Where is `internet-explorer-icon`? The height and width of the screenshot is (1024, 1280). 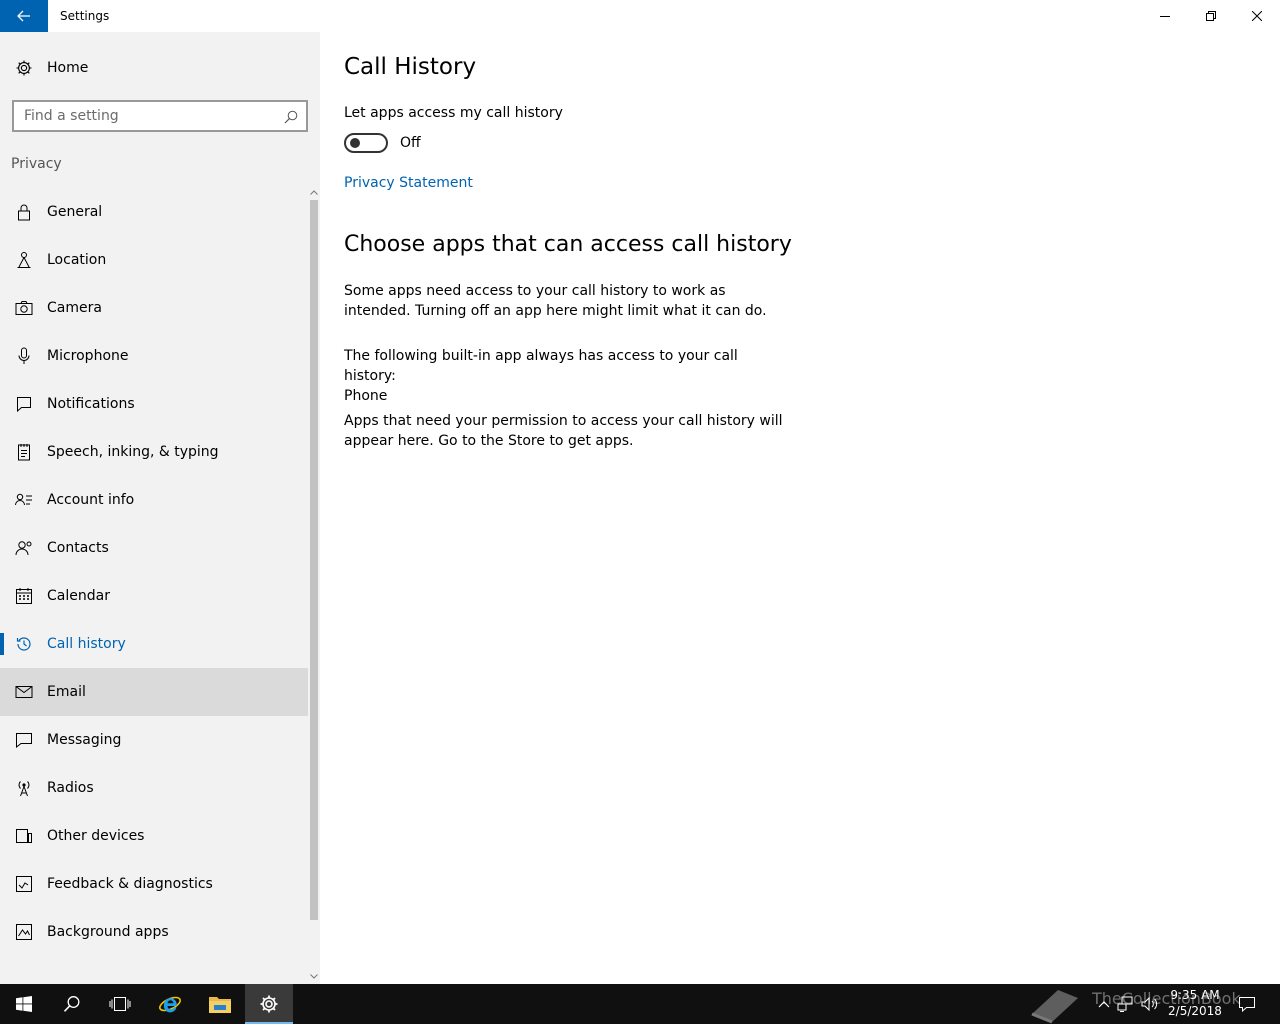
internet-explorer-icon is located at coordinates (170, 1004).